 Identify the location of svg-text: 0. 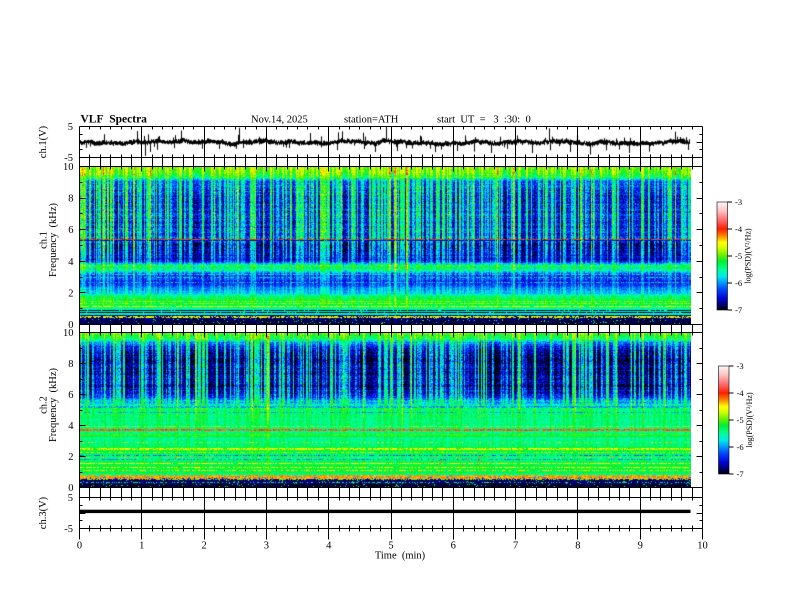
(79, 546).